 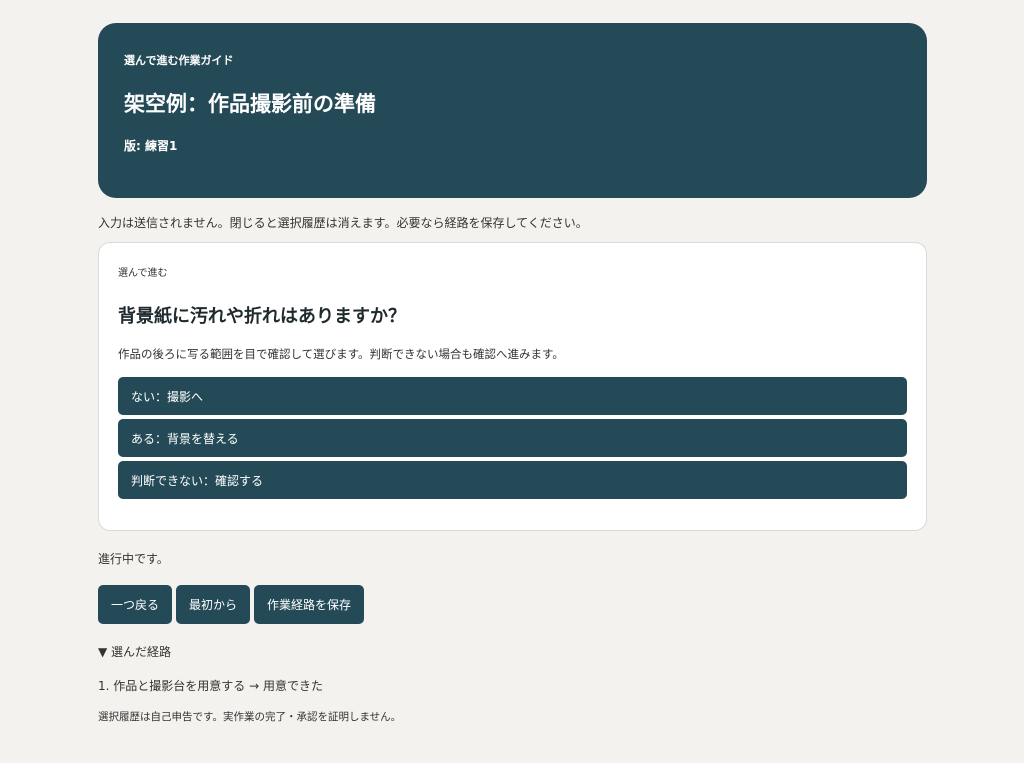 What do you see at coordinates (250, 104) in the screenshot?
I see `page-title: 架空例：作品撮影前の準備` at bounding box center [250, 104].